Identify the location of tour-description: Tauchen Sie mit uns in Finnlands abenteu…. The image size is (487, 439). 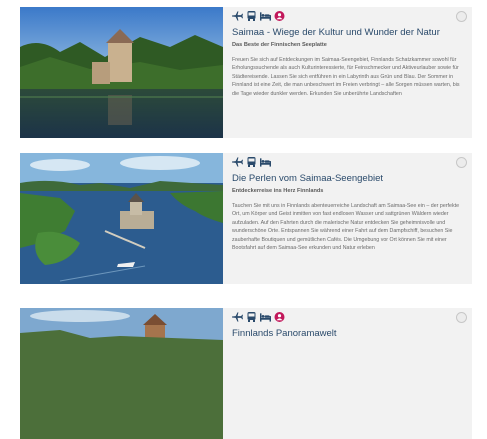
(346, 227).